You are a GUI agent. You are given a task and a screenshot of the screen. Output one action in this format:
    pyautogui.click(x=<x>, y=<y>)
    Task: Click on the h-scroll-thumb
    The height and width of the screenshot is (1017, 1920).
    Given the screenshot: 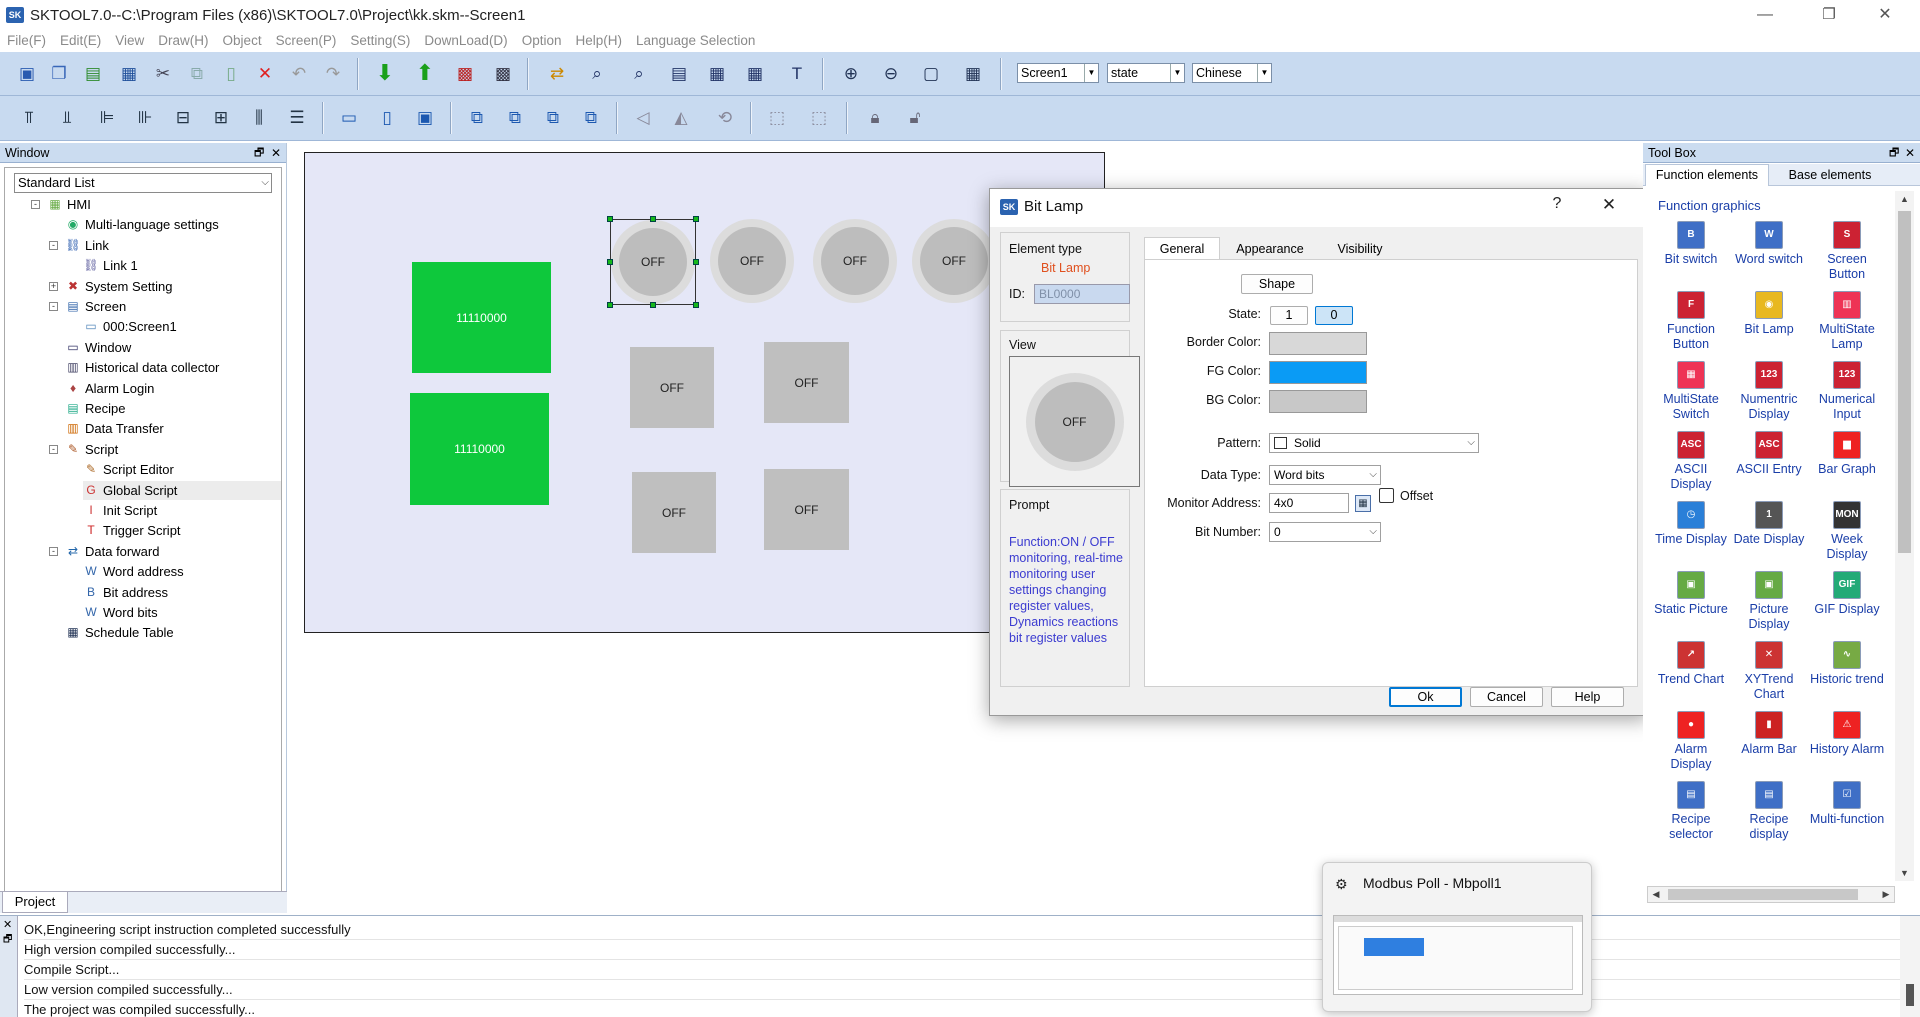 What is the action you would take?
    pyautogui.click(x=1763, y=894)
    